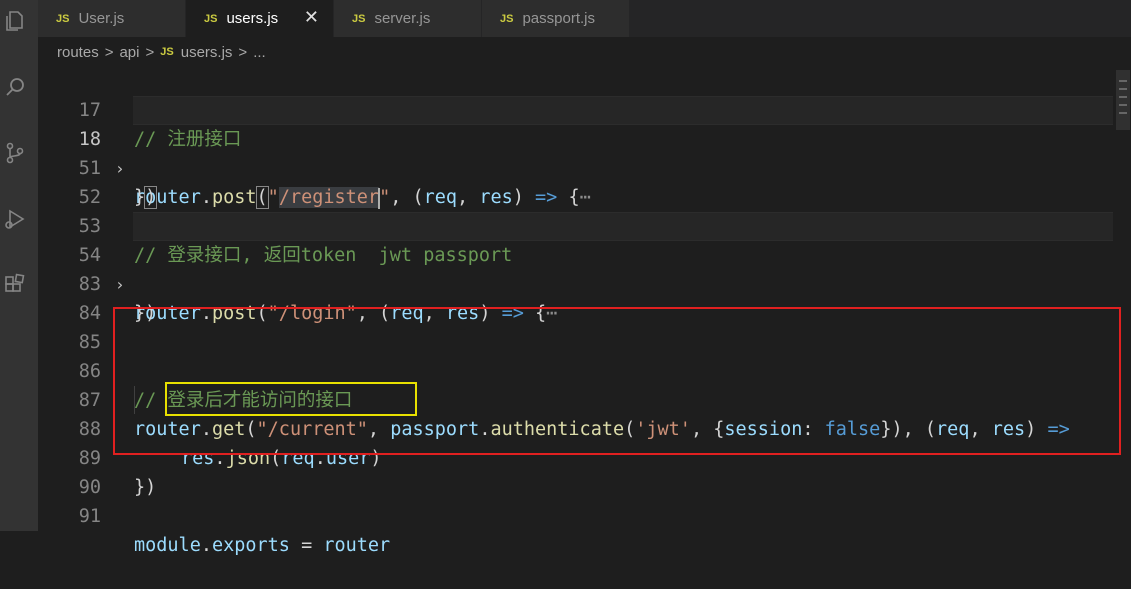 Image resolution: width=1131 pixels, height=589 pixels. I want to click on code-line: 83 }), so click(584, 282).